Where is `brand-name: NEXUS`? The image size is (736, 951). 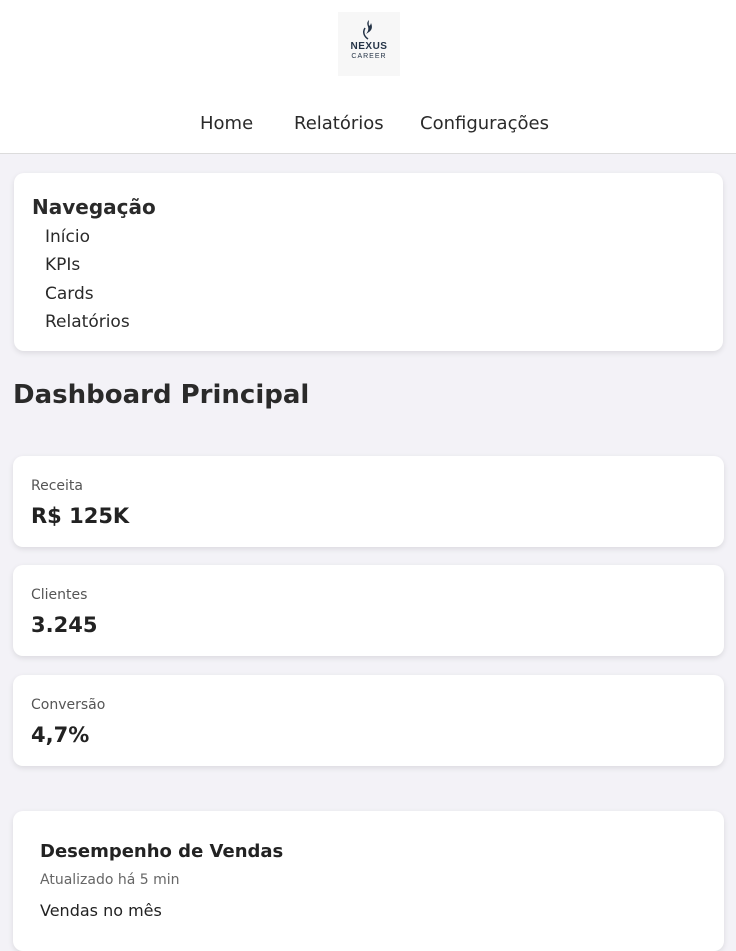 brand-name: NEXUS is located at coordinates (369, 46).